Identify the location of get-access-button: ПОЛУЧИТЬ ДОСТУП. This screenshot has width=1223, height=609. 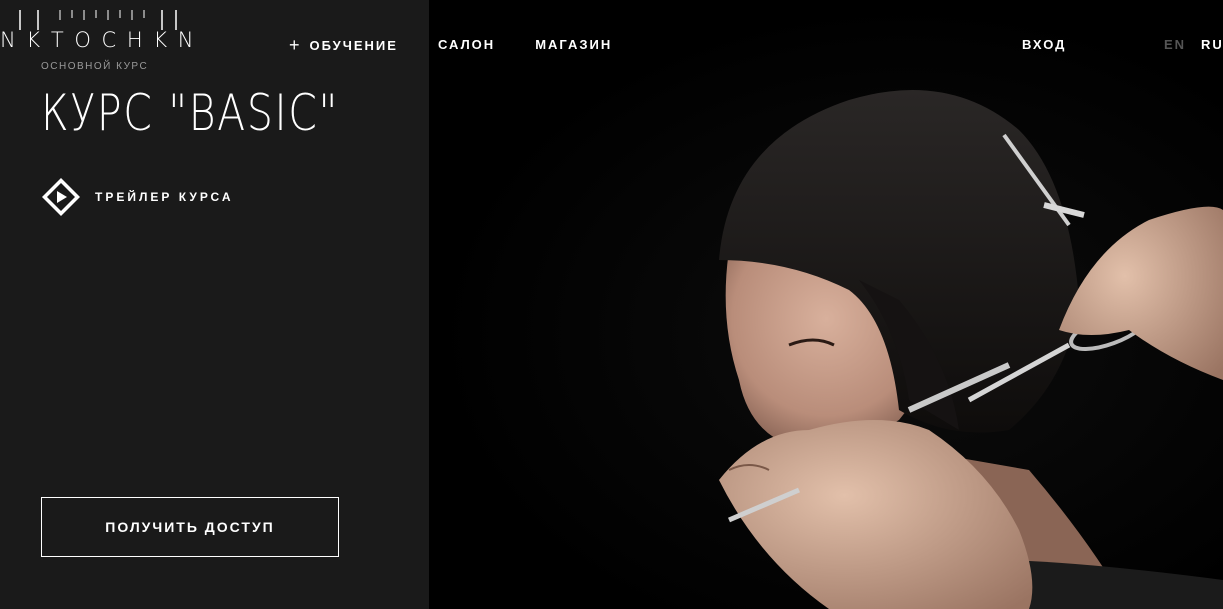
(190, 527).